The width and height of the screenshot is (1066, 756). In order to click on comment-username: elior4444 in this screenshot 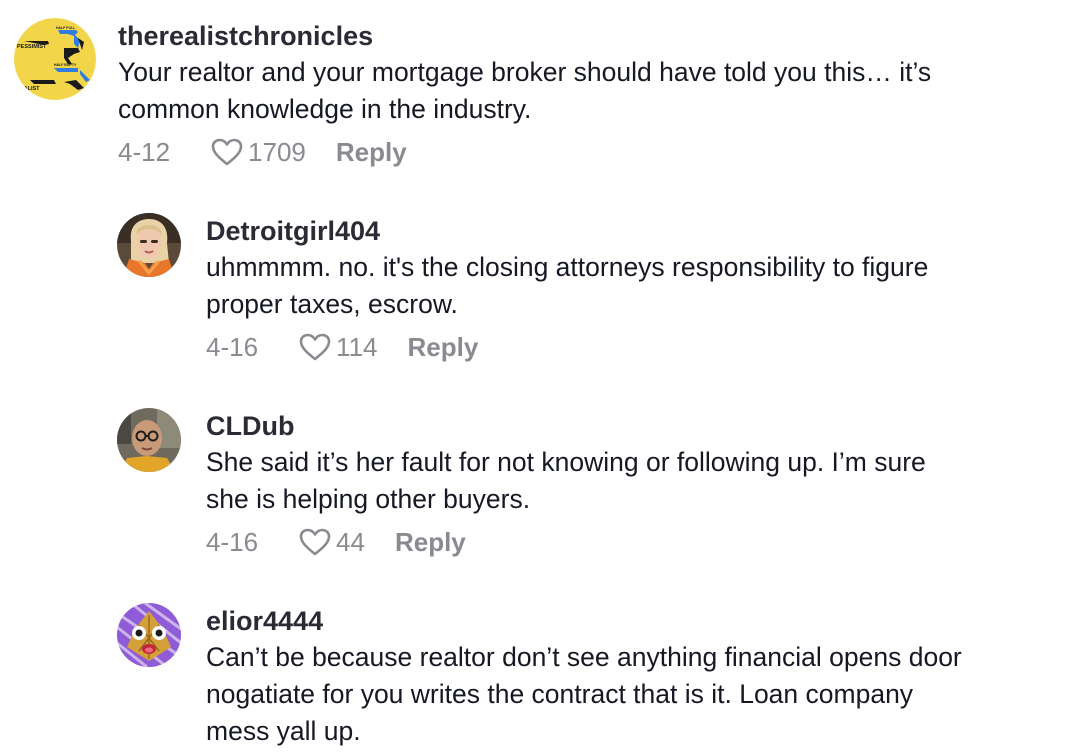, I will do `click(636, 621)`.